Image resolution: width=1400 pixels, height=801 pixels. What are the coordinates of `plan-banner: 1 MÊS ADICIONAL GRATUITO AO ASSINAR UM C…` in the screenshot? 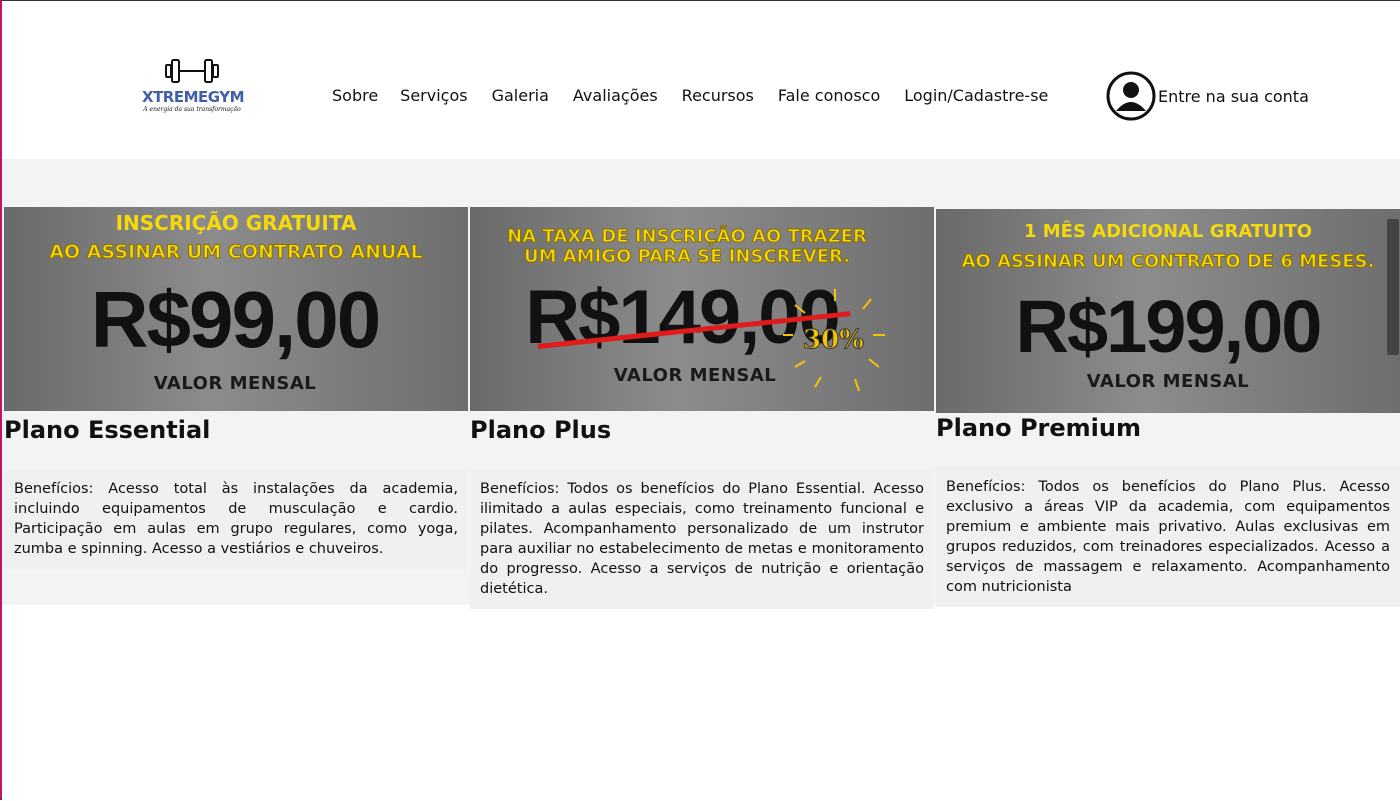 It's located at (1168, 311).